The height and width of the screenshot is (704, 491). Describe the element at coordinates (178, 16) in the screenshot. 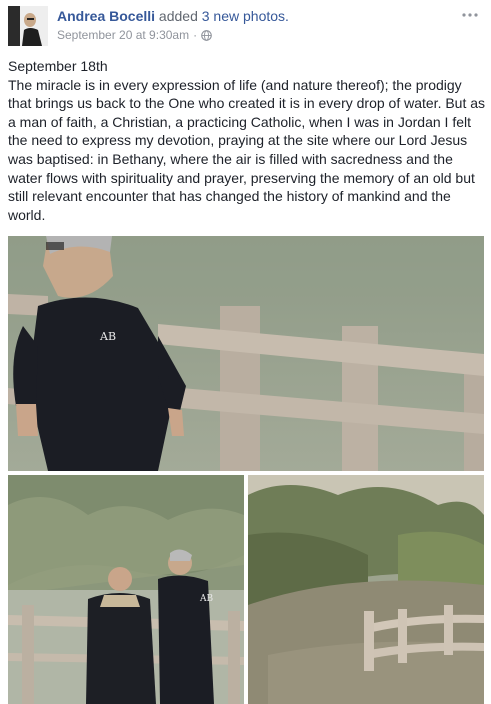

I see `post-action-text: added` at that location.